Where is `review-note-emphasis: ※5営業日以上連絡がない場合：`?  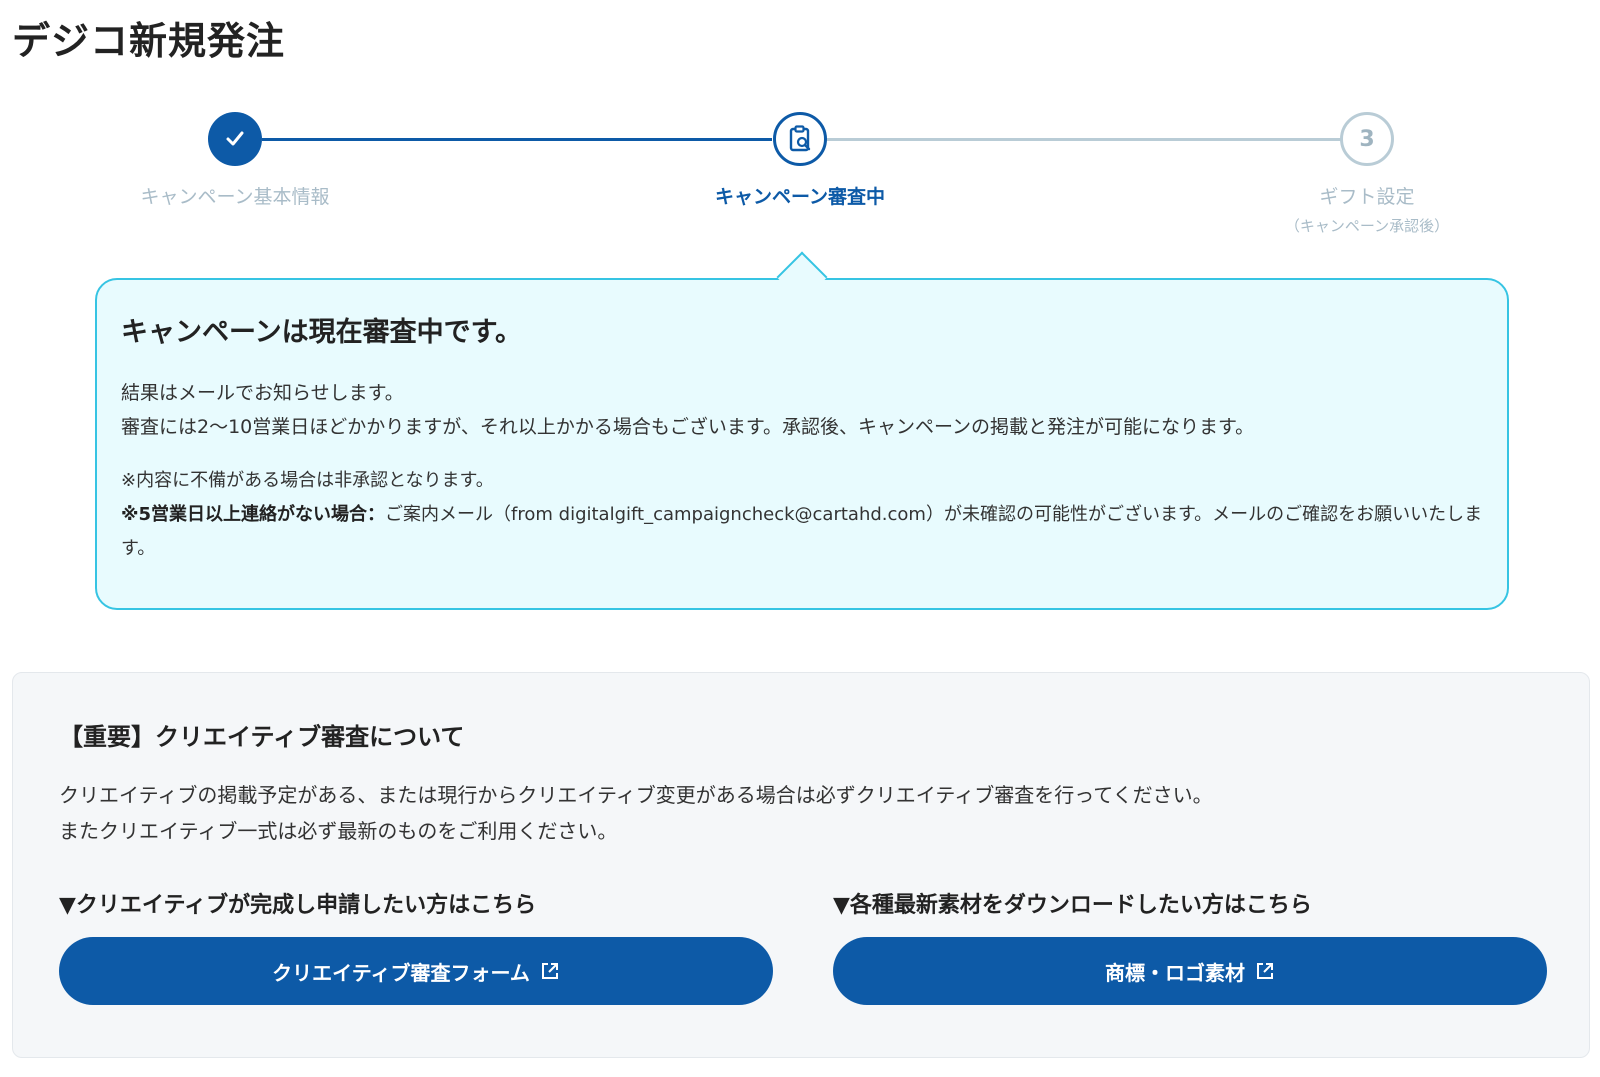 review-note-emphasis: ※5営業日以上連絡がない場合： is located at coordinates (253, 514).